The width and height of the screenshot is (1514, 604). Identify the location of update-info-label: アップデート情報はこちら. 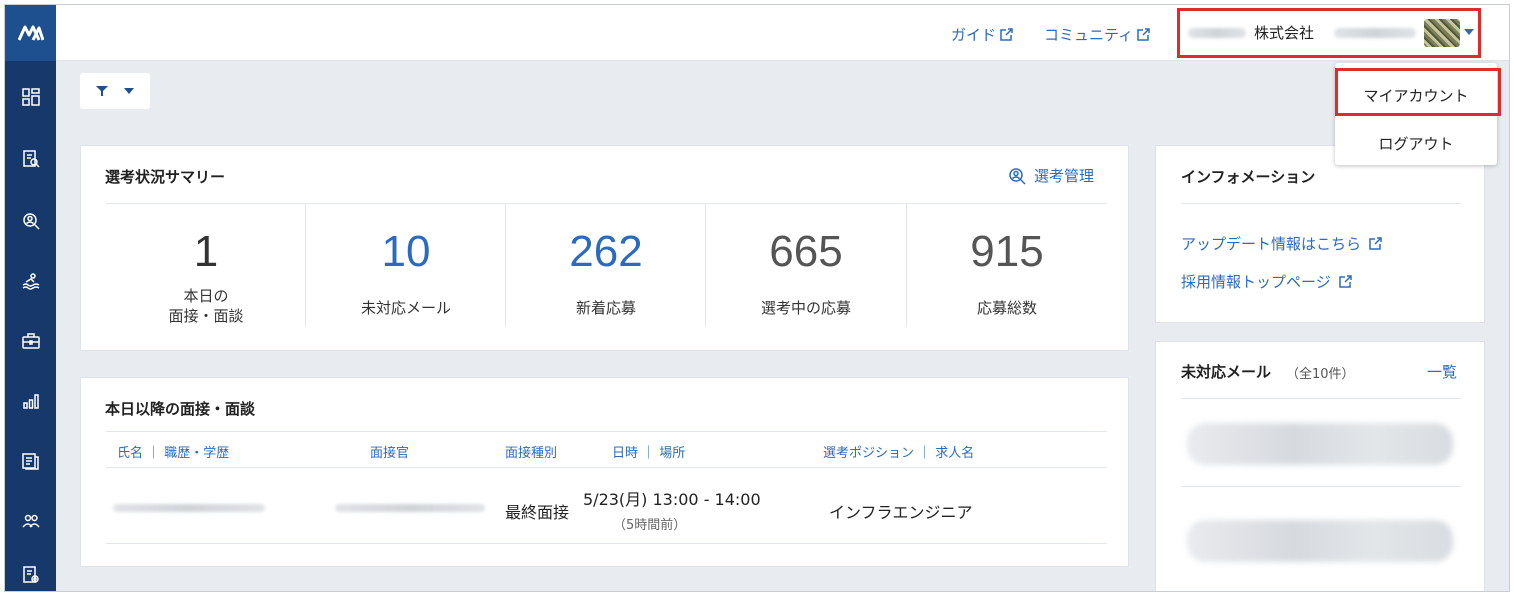
(1271, 244).